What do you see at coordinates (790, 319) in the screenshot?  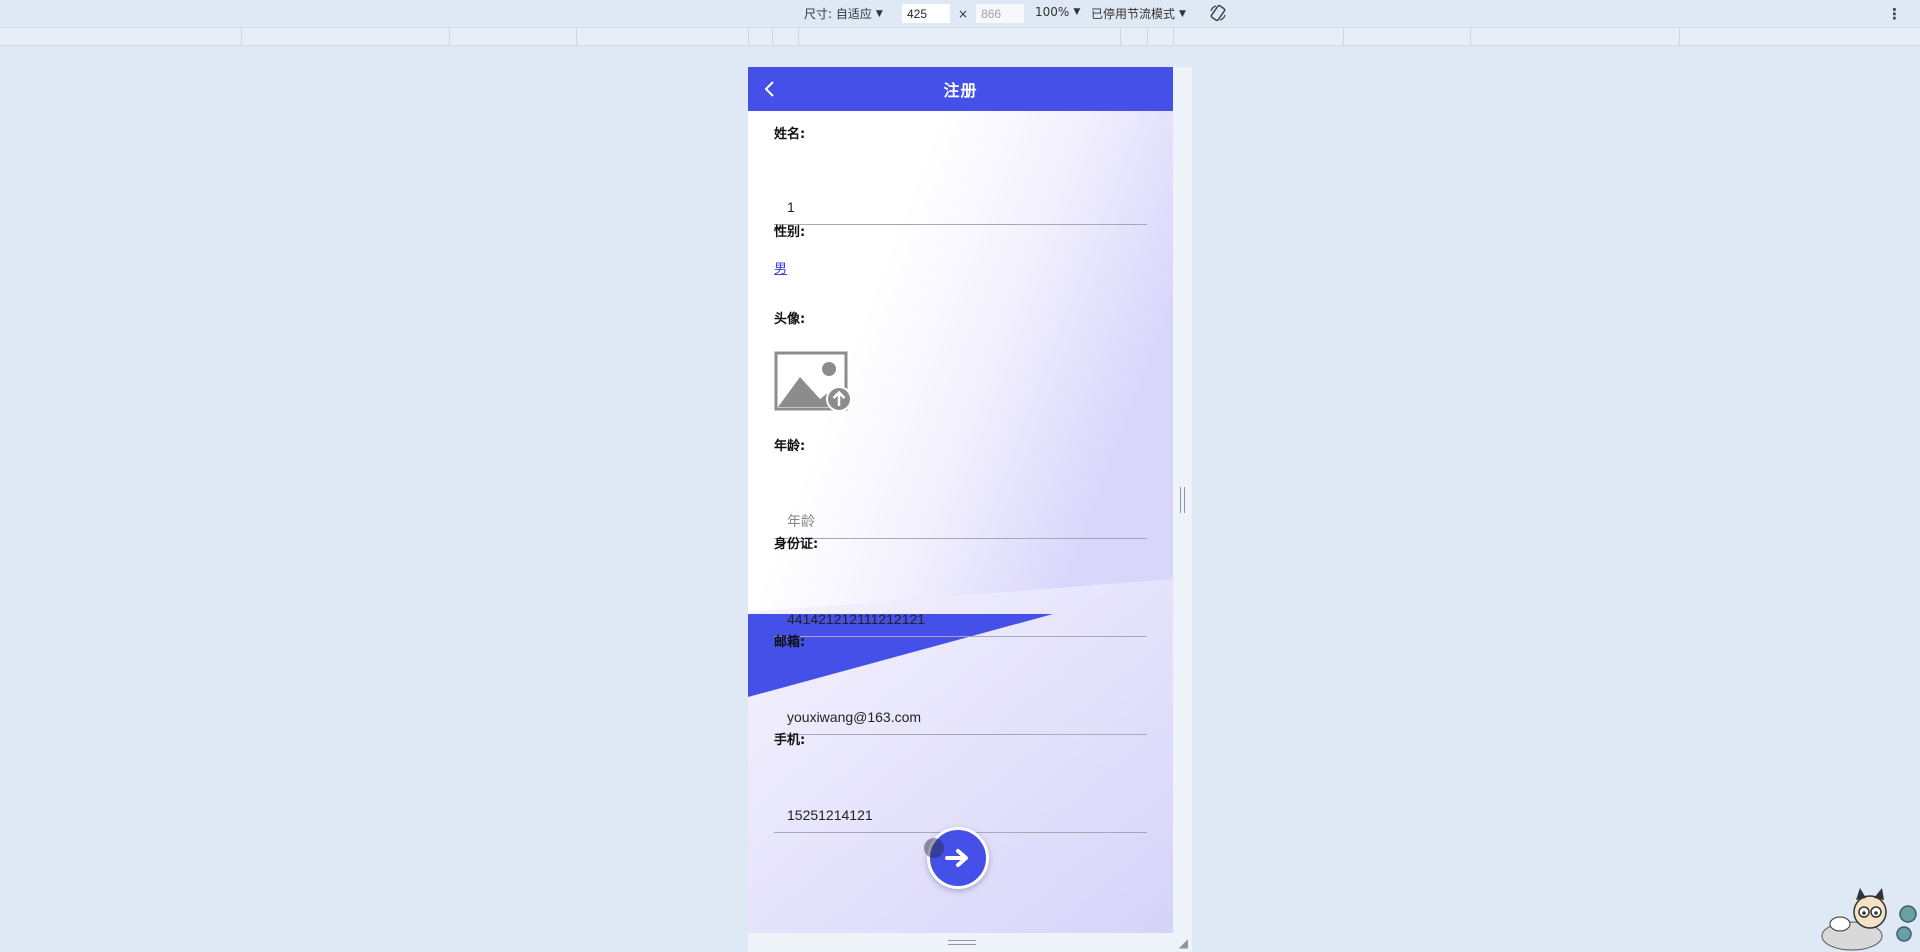 I see `avatar-label: 头像:` at bounding box center [790, 319].